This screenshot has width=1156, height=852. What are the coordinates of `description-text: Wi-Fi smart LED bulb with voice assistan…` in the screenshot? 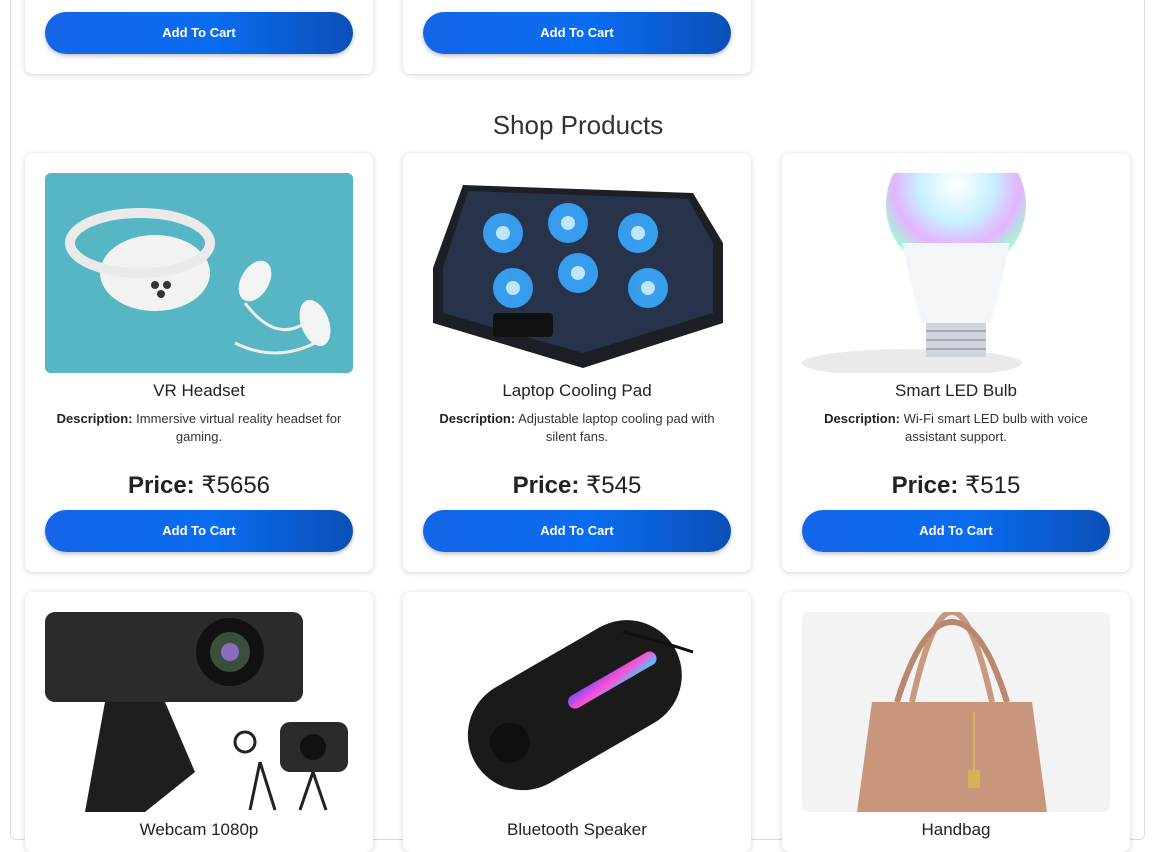 It's located at (995, 427).